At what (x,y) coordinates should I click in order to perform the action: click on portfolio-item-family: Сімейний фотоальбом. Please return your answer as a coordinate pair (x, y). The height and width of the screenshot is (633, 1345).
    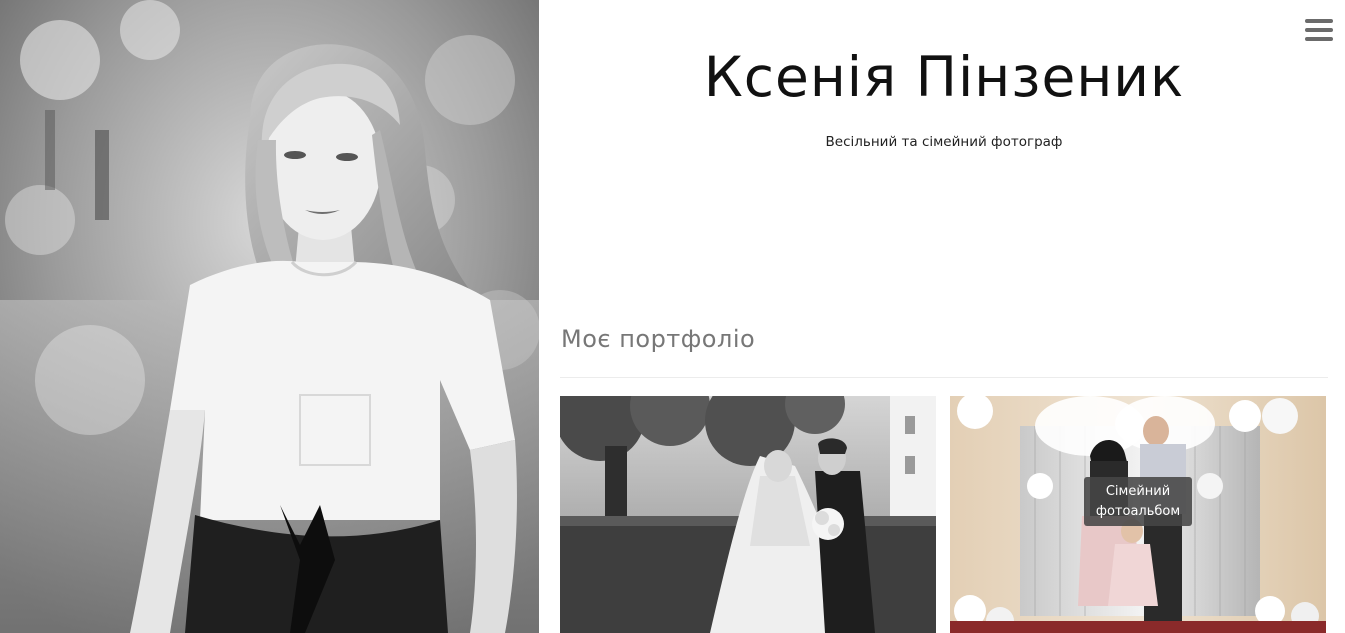
    Looking at the image, I should click on (1138, 514).